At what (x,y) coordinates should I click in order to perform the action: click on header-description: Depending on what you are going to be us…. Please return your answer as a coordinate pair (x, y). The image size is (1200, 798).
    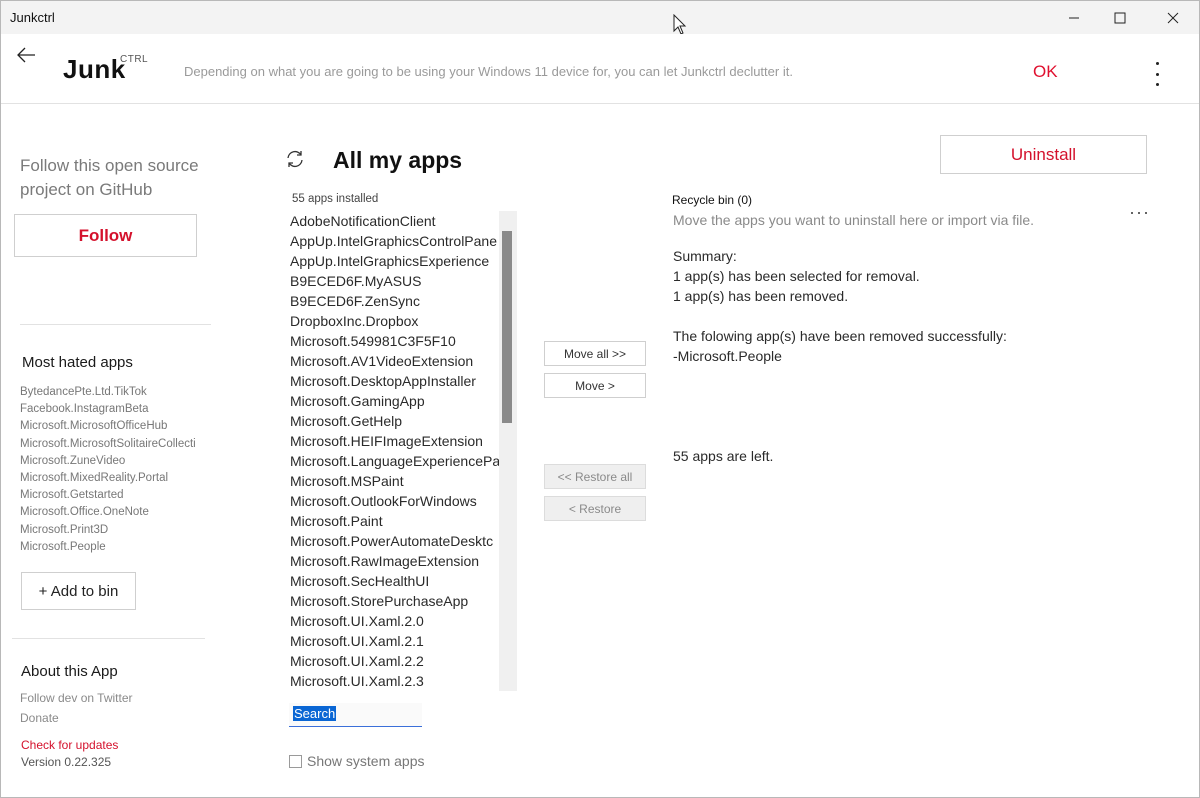
    Looking at the image, I should click on (488, 71).